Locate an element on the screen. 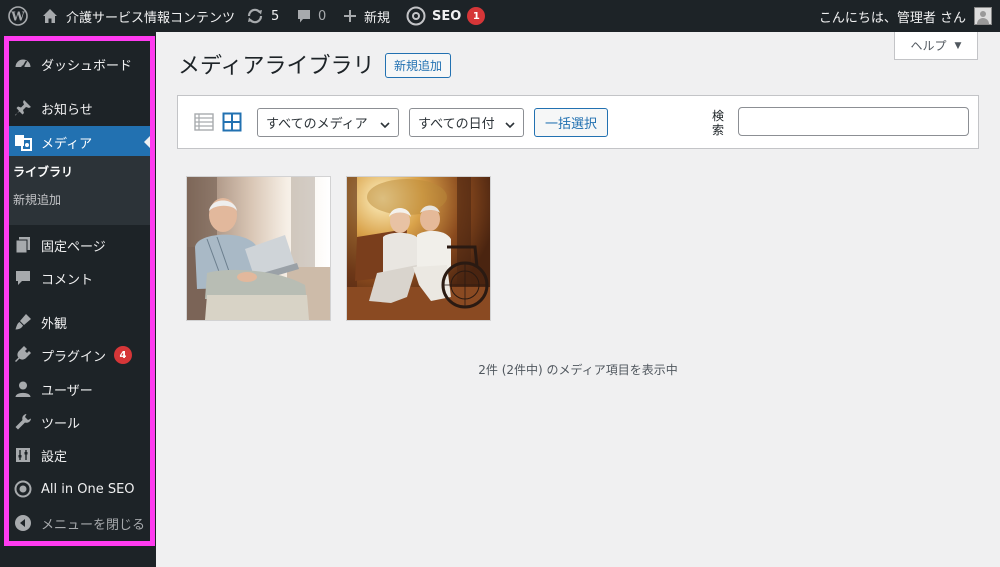  menu-label: 設定 is located at coordinates (54, 457).